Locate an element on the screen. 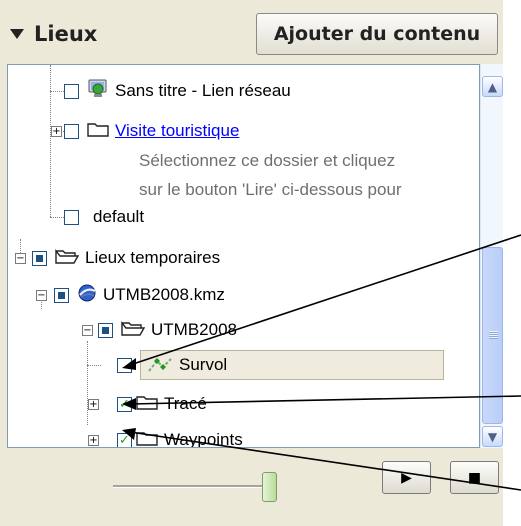 Image resolution: width=521 pixels, height=526 pixels. play-icon: ▶ is located at coordinates (406, 477).